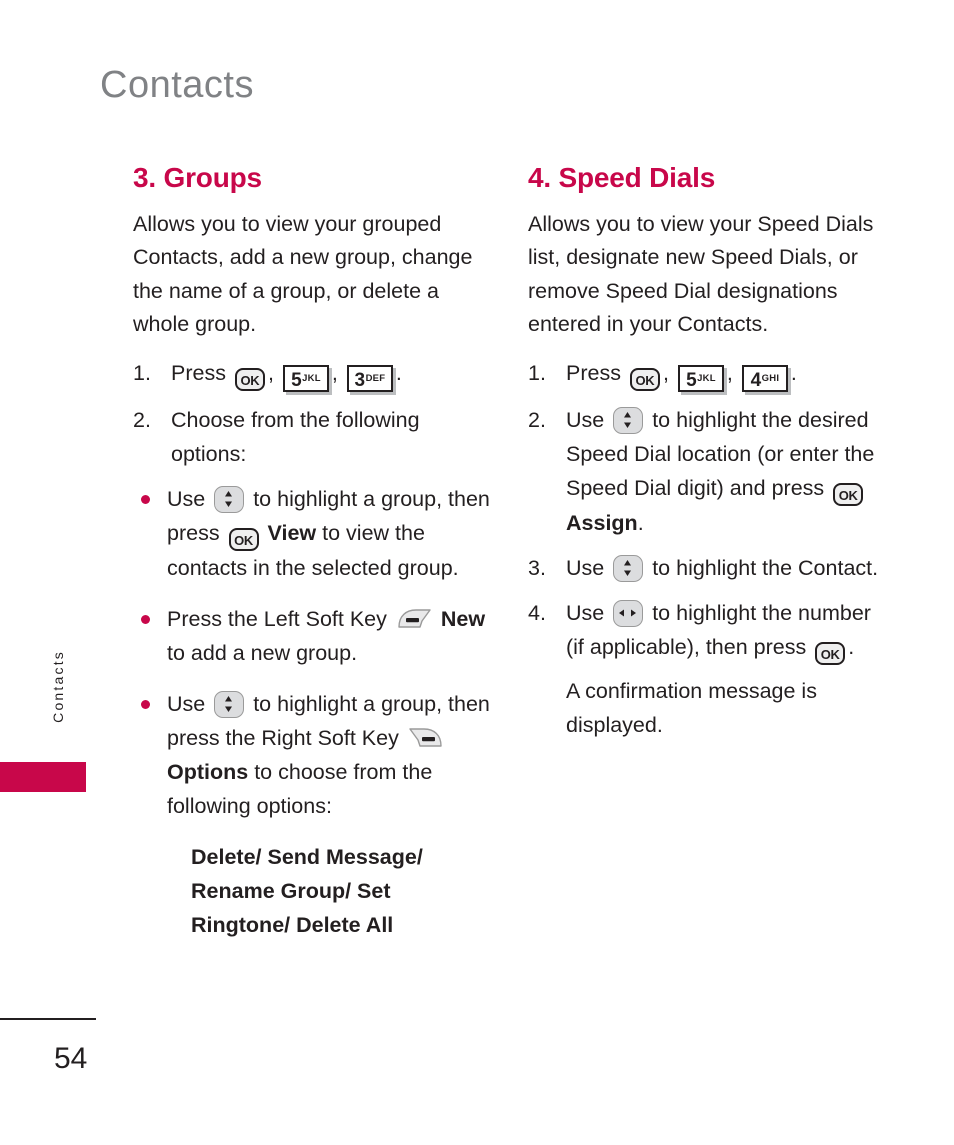 This screenshot has width=954, height=1145. I want to click on left-soft-key-icon, so click(414, 619).